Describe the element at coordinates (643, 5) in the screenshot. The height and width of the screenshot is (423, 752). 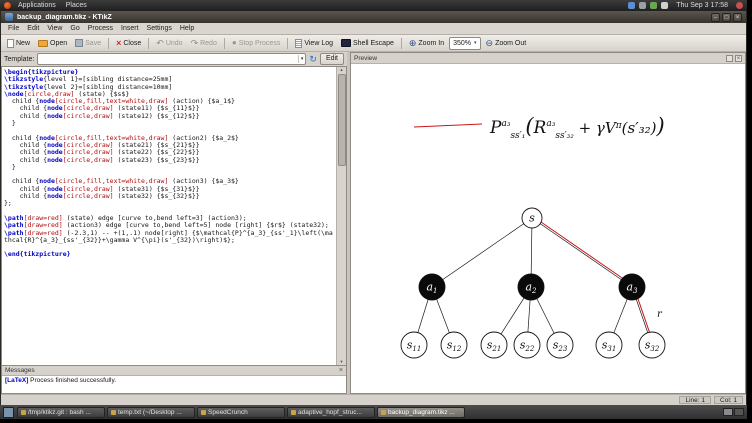
I see `tray-bluetooth-icon` at that location.